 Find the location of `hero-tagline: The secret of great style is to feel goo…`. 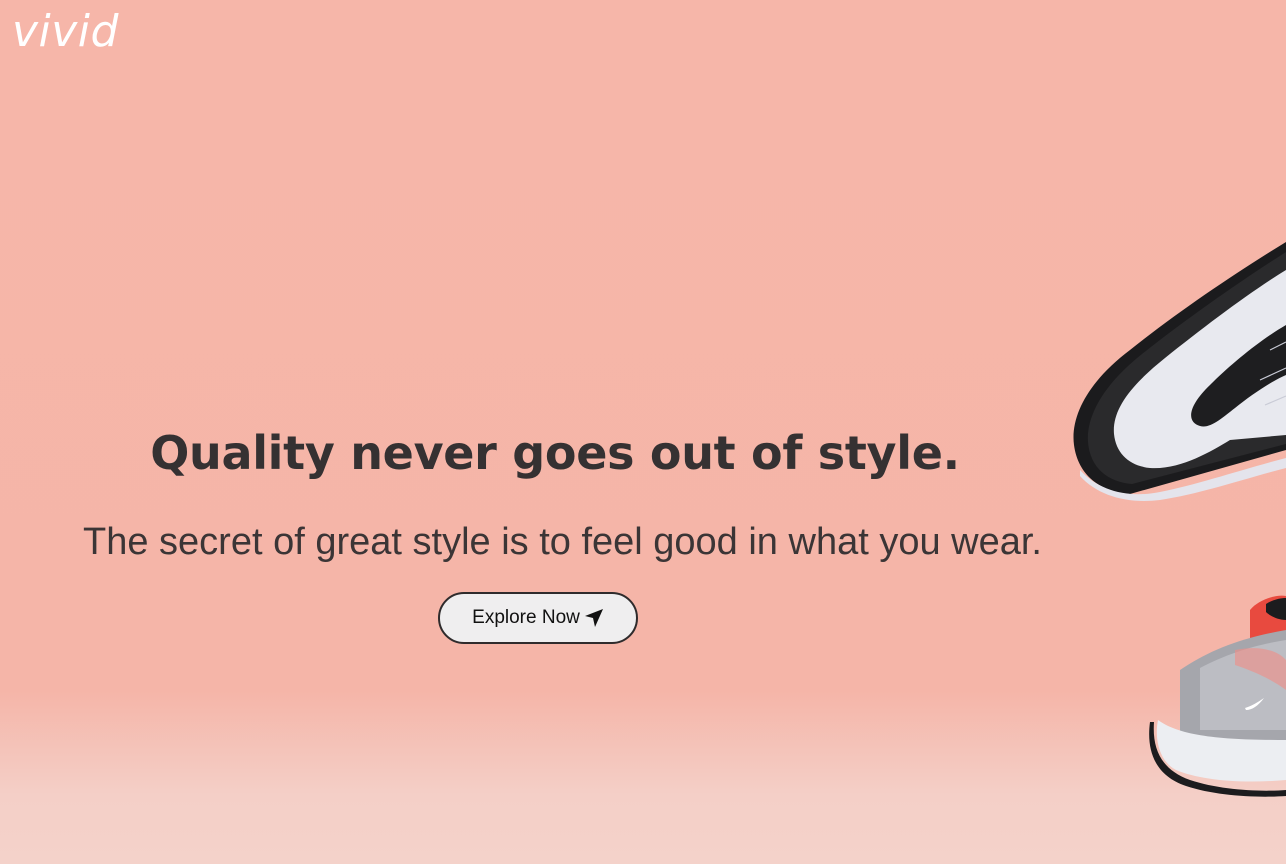

hero-tagline: The secret of great style is to feel goo… is located at coordinates (562, 542).